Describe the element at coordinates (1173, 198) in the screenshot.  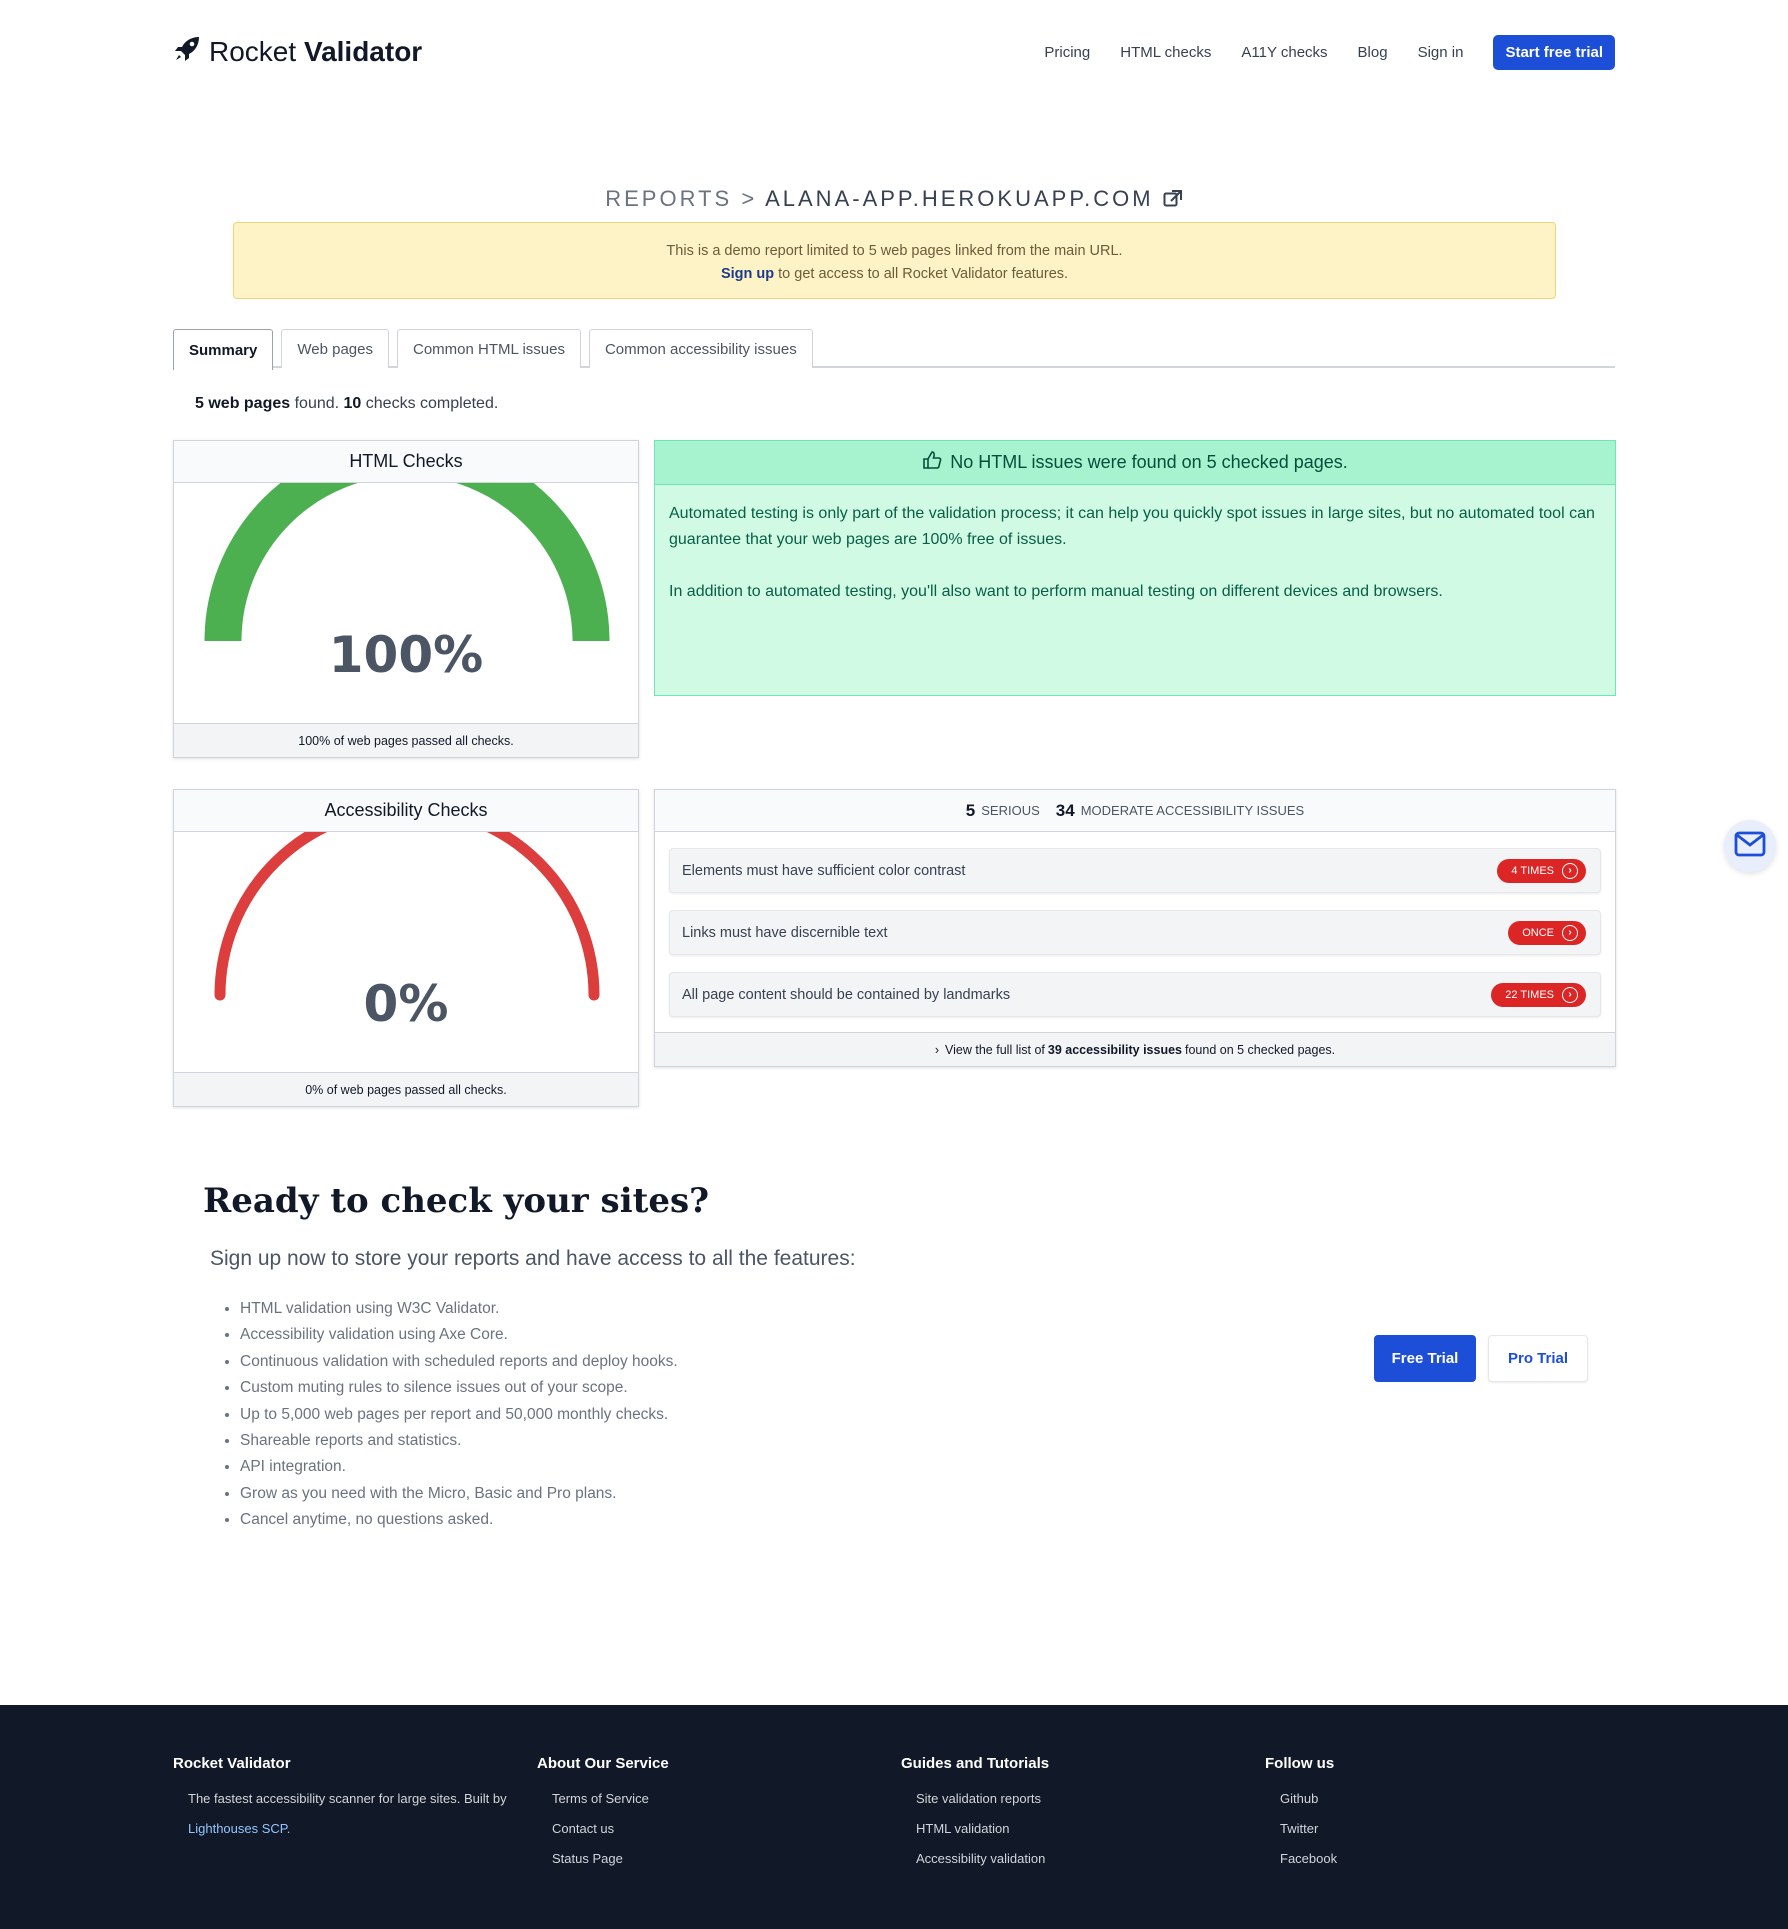
I see `external-link-icon` at that location.